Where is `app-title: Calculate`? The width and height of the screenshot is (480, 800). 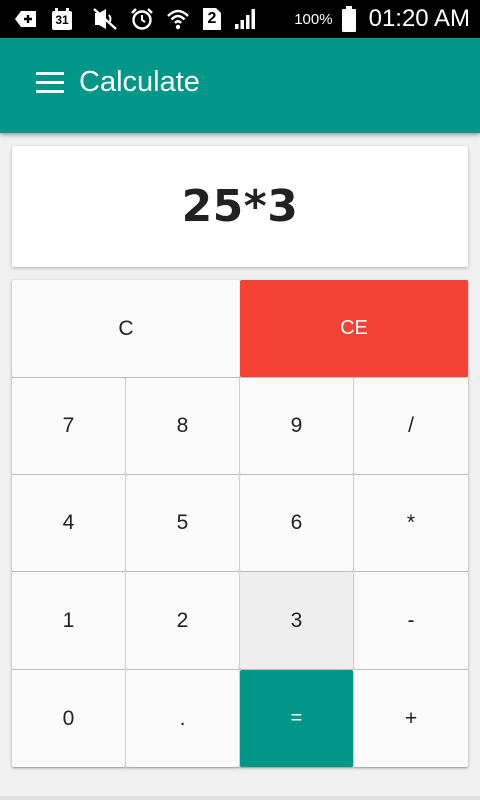
app-title: Calculate is located at coordinates (139, 82).